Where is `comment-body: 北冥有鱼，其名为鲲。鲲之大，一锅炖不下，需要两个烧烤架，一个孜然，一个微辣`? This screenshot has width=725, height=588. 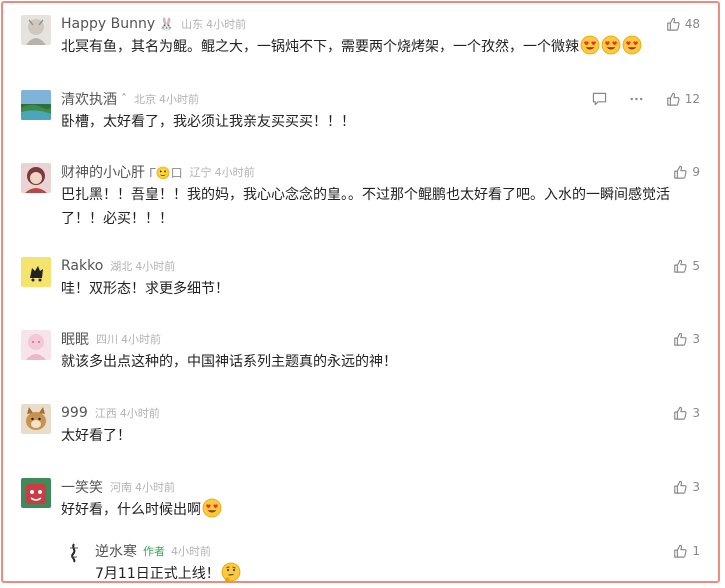
comment-body: 北冥有鱼，其名为鲲。鲲之大，一锅炖不下，需要两个烧烤架，一个孜然，一个微辣 is located at coordinates (320, 47).